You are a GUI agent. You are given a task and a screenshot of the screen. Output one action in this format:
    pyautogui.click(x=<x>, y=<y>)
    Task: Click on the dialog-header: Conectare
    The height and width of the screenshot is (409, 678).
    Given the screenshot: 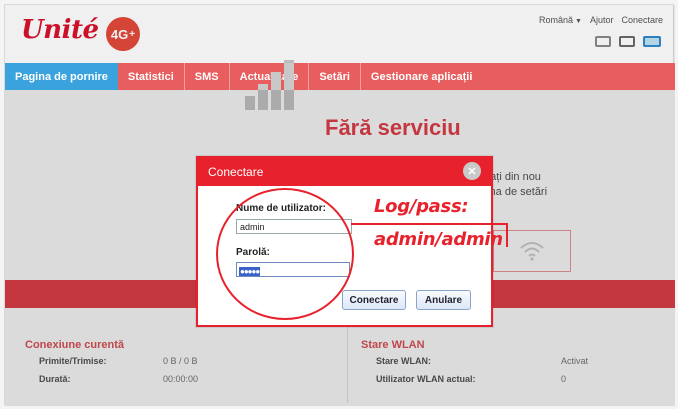 What is the action you would take?
    pyautogui.click(x=344, y=172)
    